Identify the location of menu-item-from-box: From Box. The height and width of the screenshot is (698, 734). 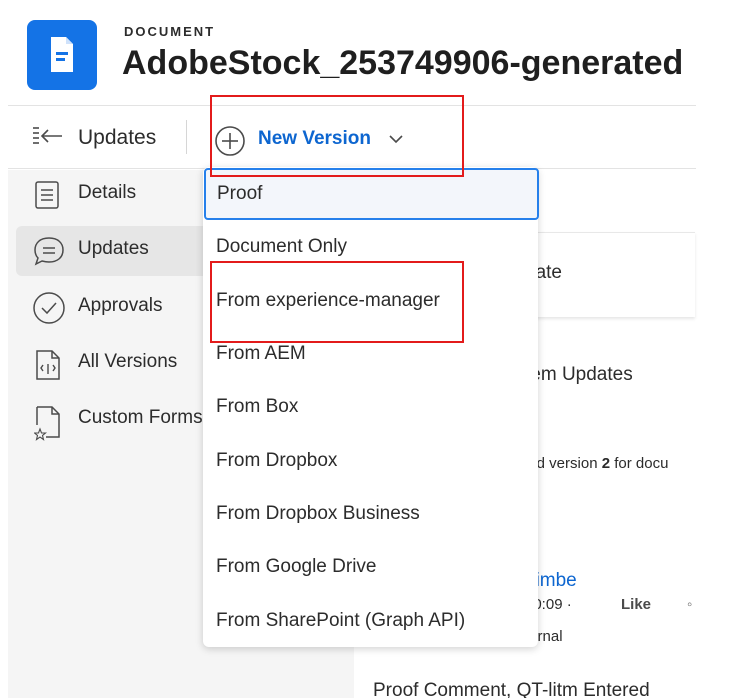
(370, 407).